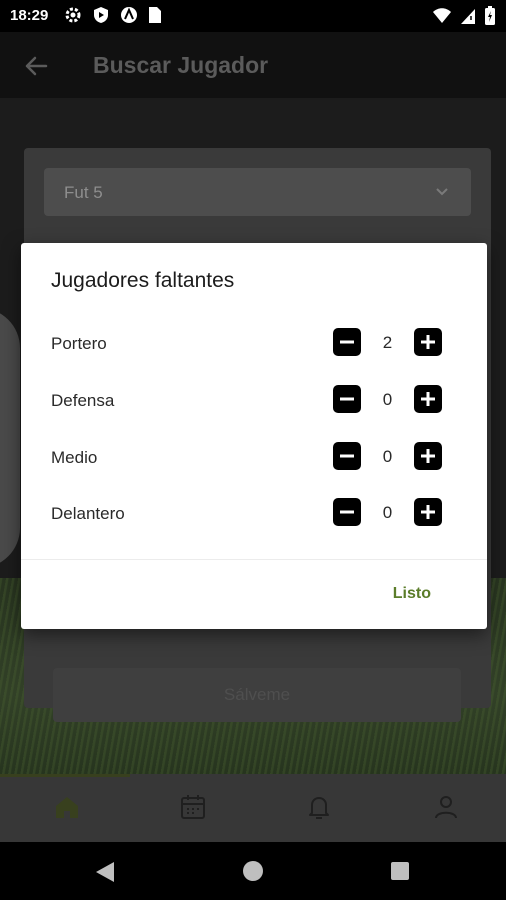 The width and height of the screenshot is (506, 900). Describe the element at coordinates (259, 457) in the screenshot. I see `position-row-medio: Medio 0` at that location.